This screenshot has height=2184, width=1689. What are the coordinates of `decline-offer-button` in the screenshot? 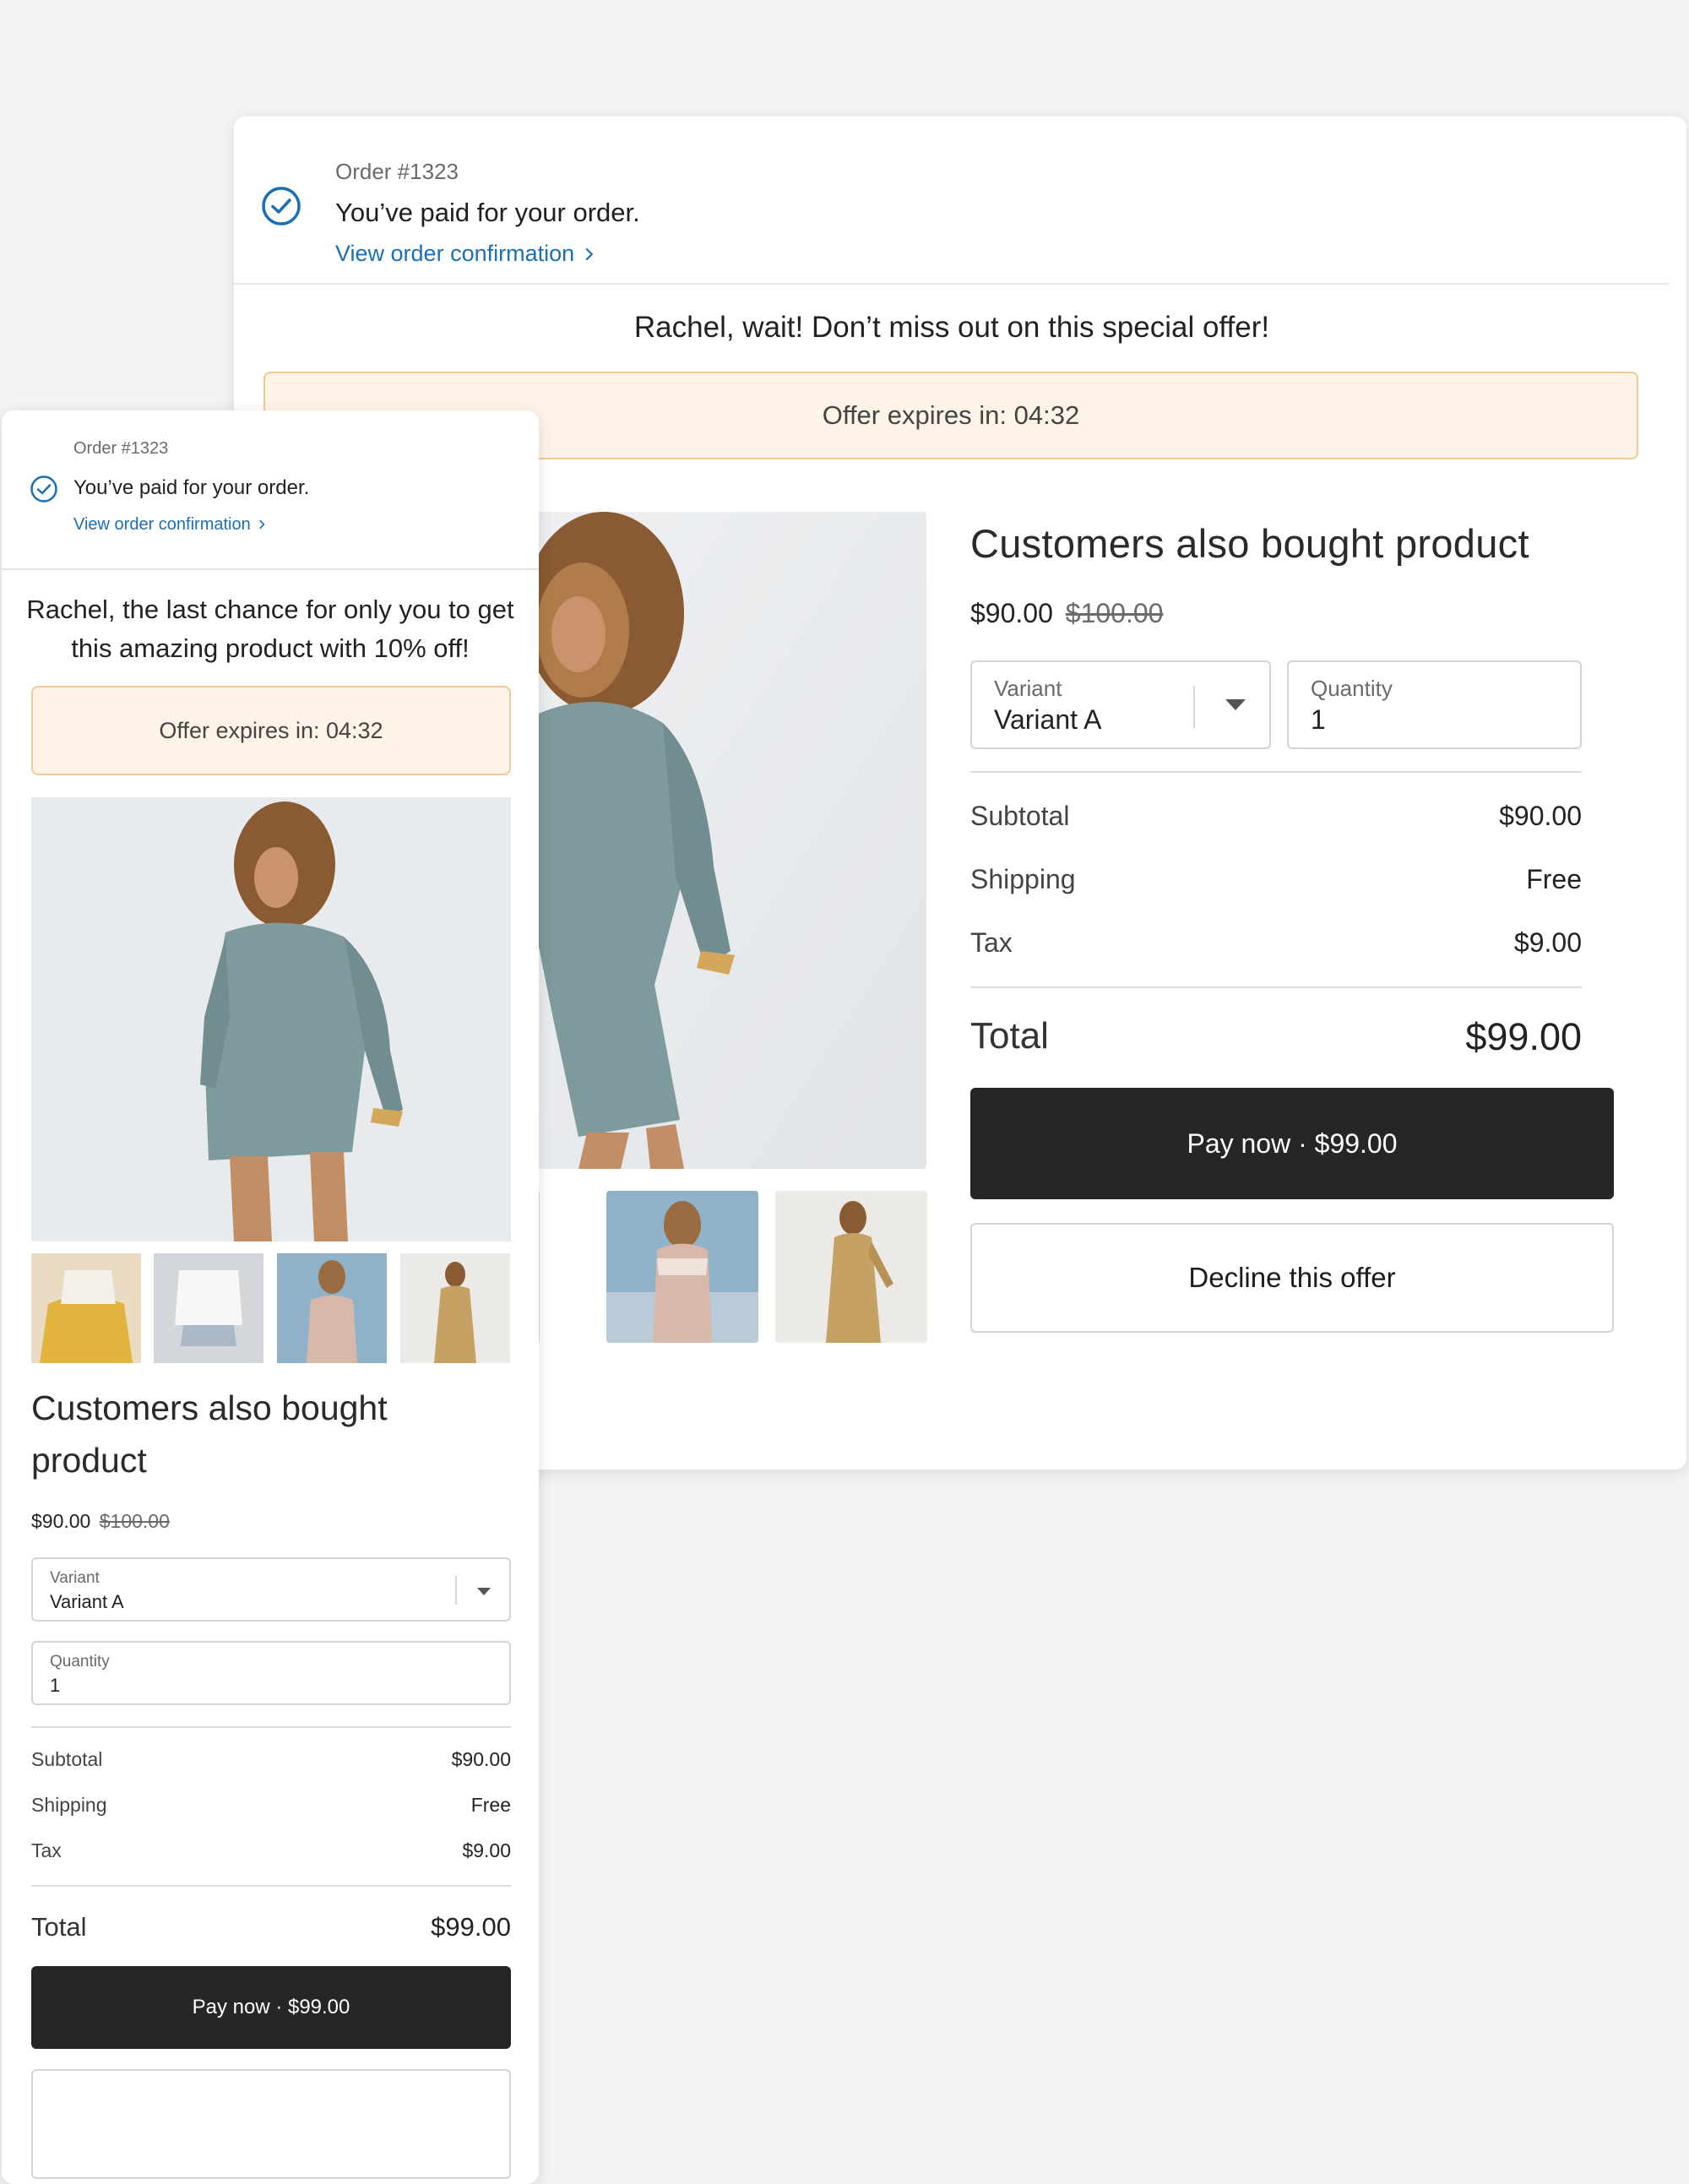 It's located at (271, 2124).